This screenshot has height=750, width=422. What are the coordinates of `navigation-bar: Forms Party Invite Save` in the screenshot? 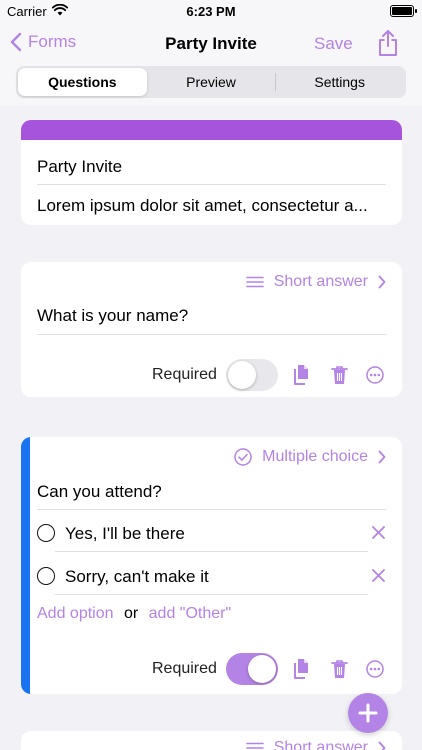 It's located at (211, 44).